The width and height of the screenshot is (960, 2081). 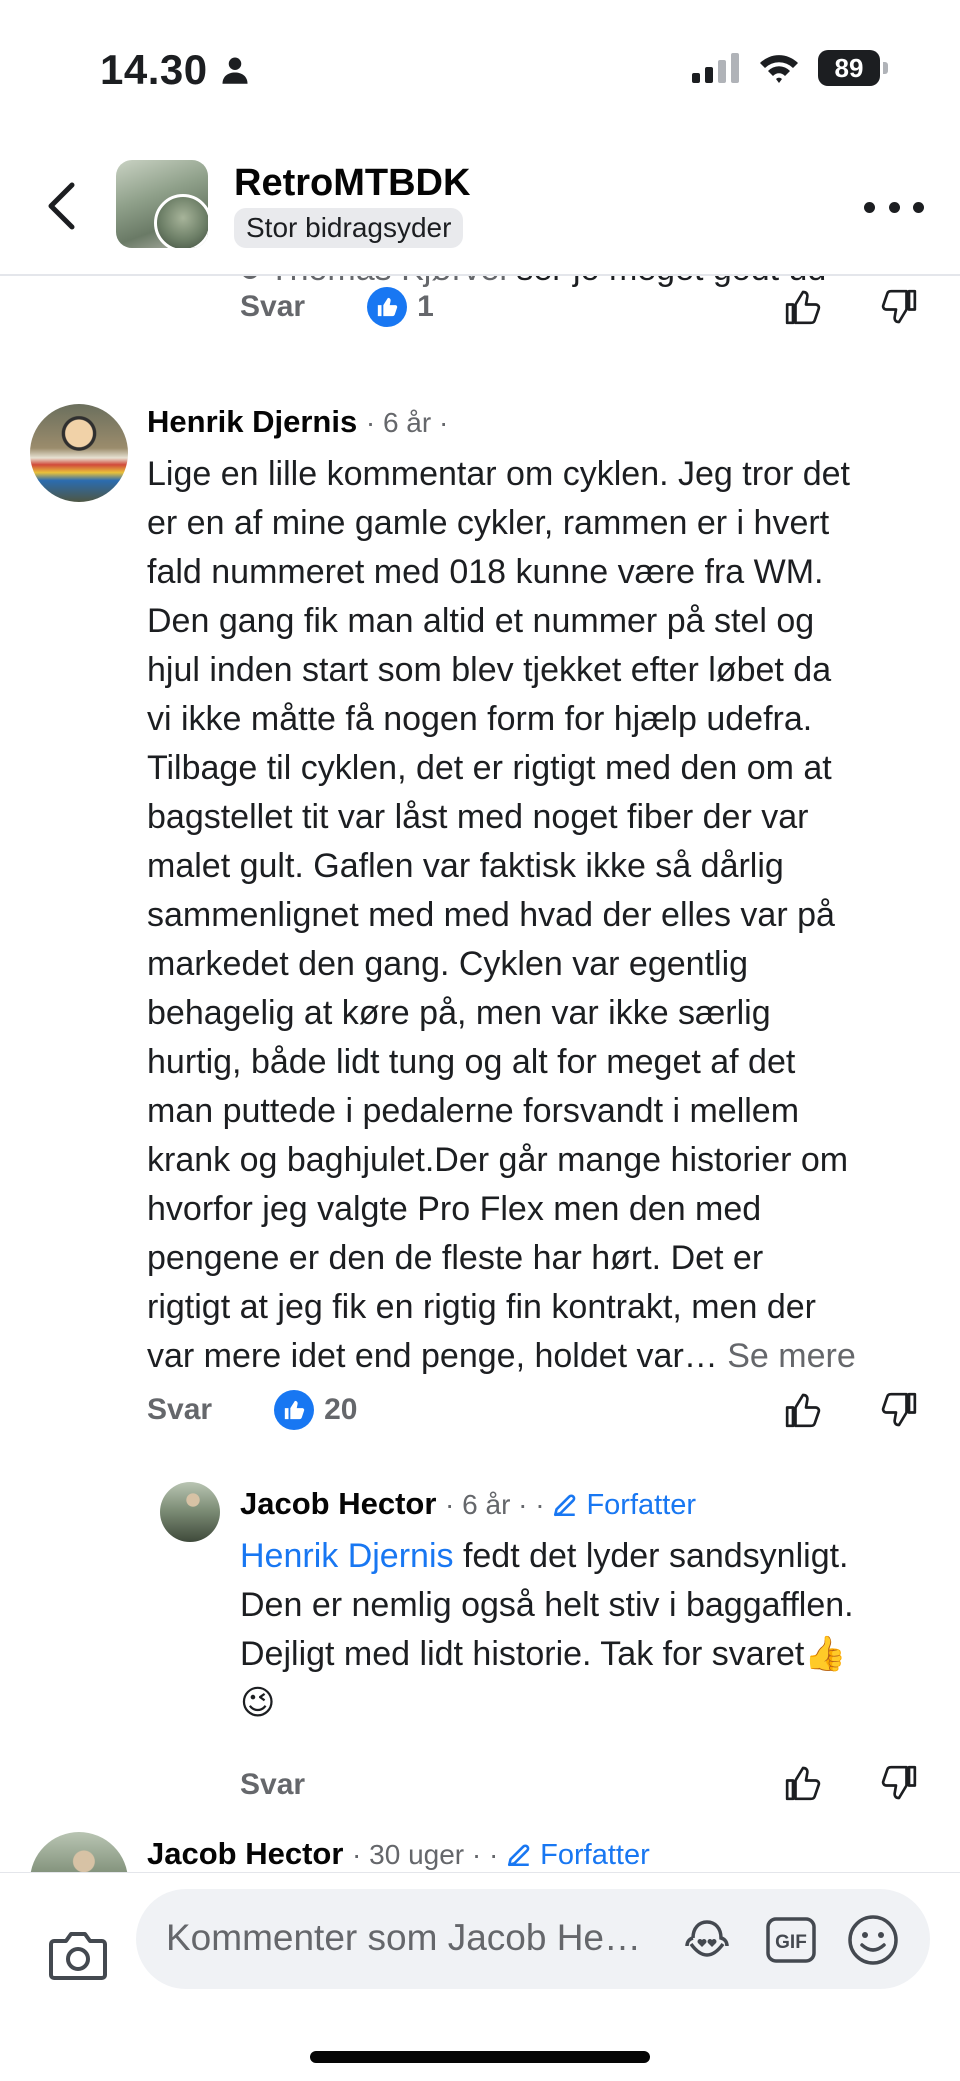 I want to click on bullet-icon, so click(x=250, y=277).